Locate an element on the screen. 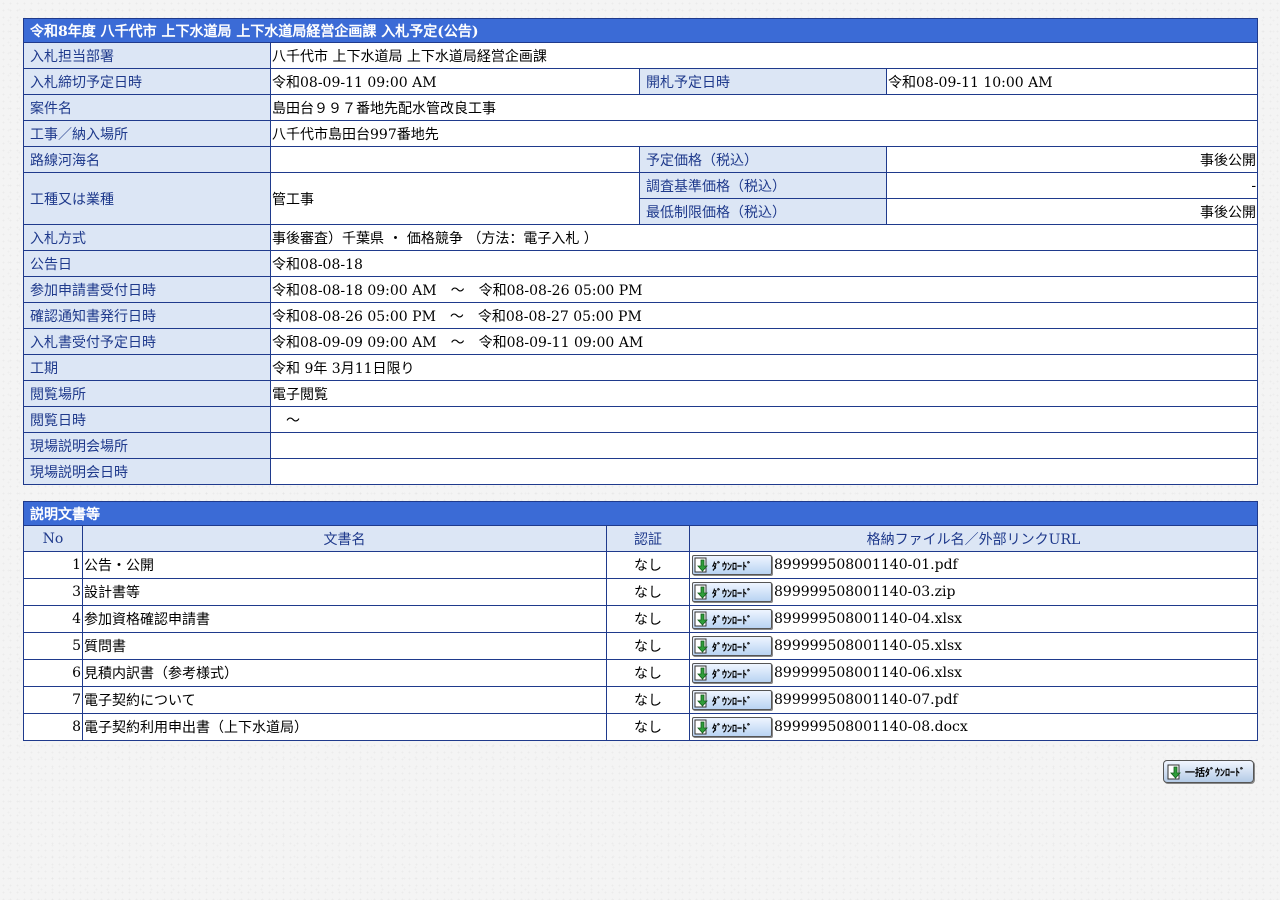  documents-title: 説明文書等 is located at coordinates (640, 513).